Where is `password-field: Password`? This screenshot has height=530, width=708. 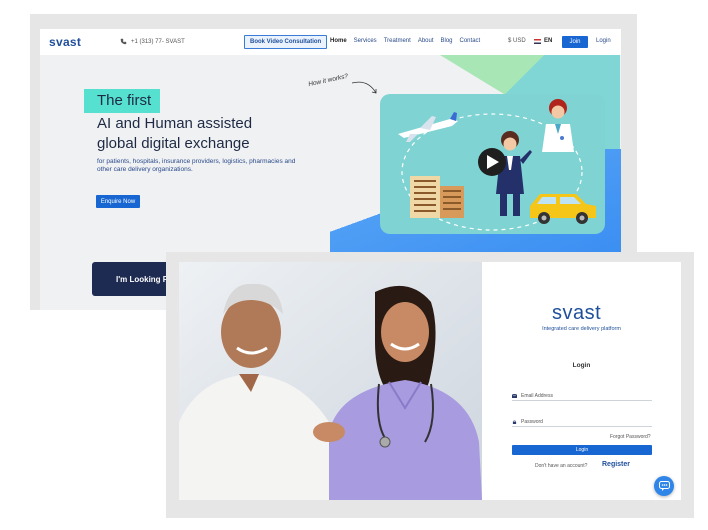
password-field: Password is located at coordinates (582, 422).